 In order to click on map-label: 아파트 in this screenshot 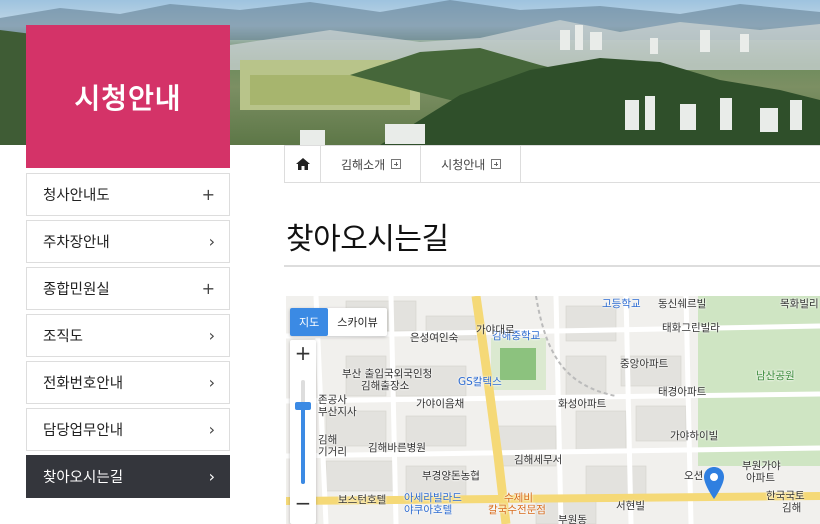, I will do `click(760, 478)`.